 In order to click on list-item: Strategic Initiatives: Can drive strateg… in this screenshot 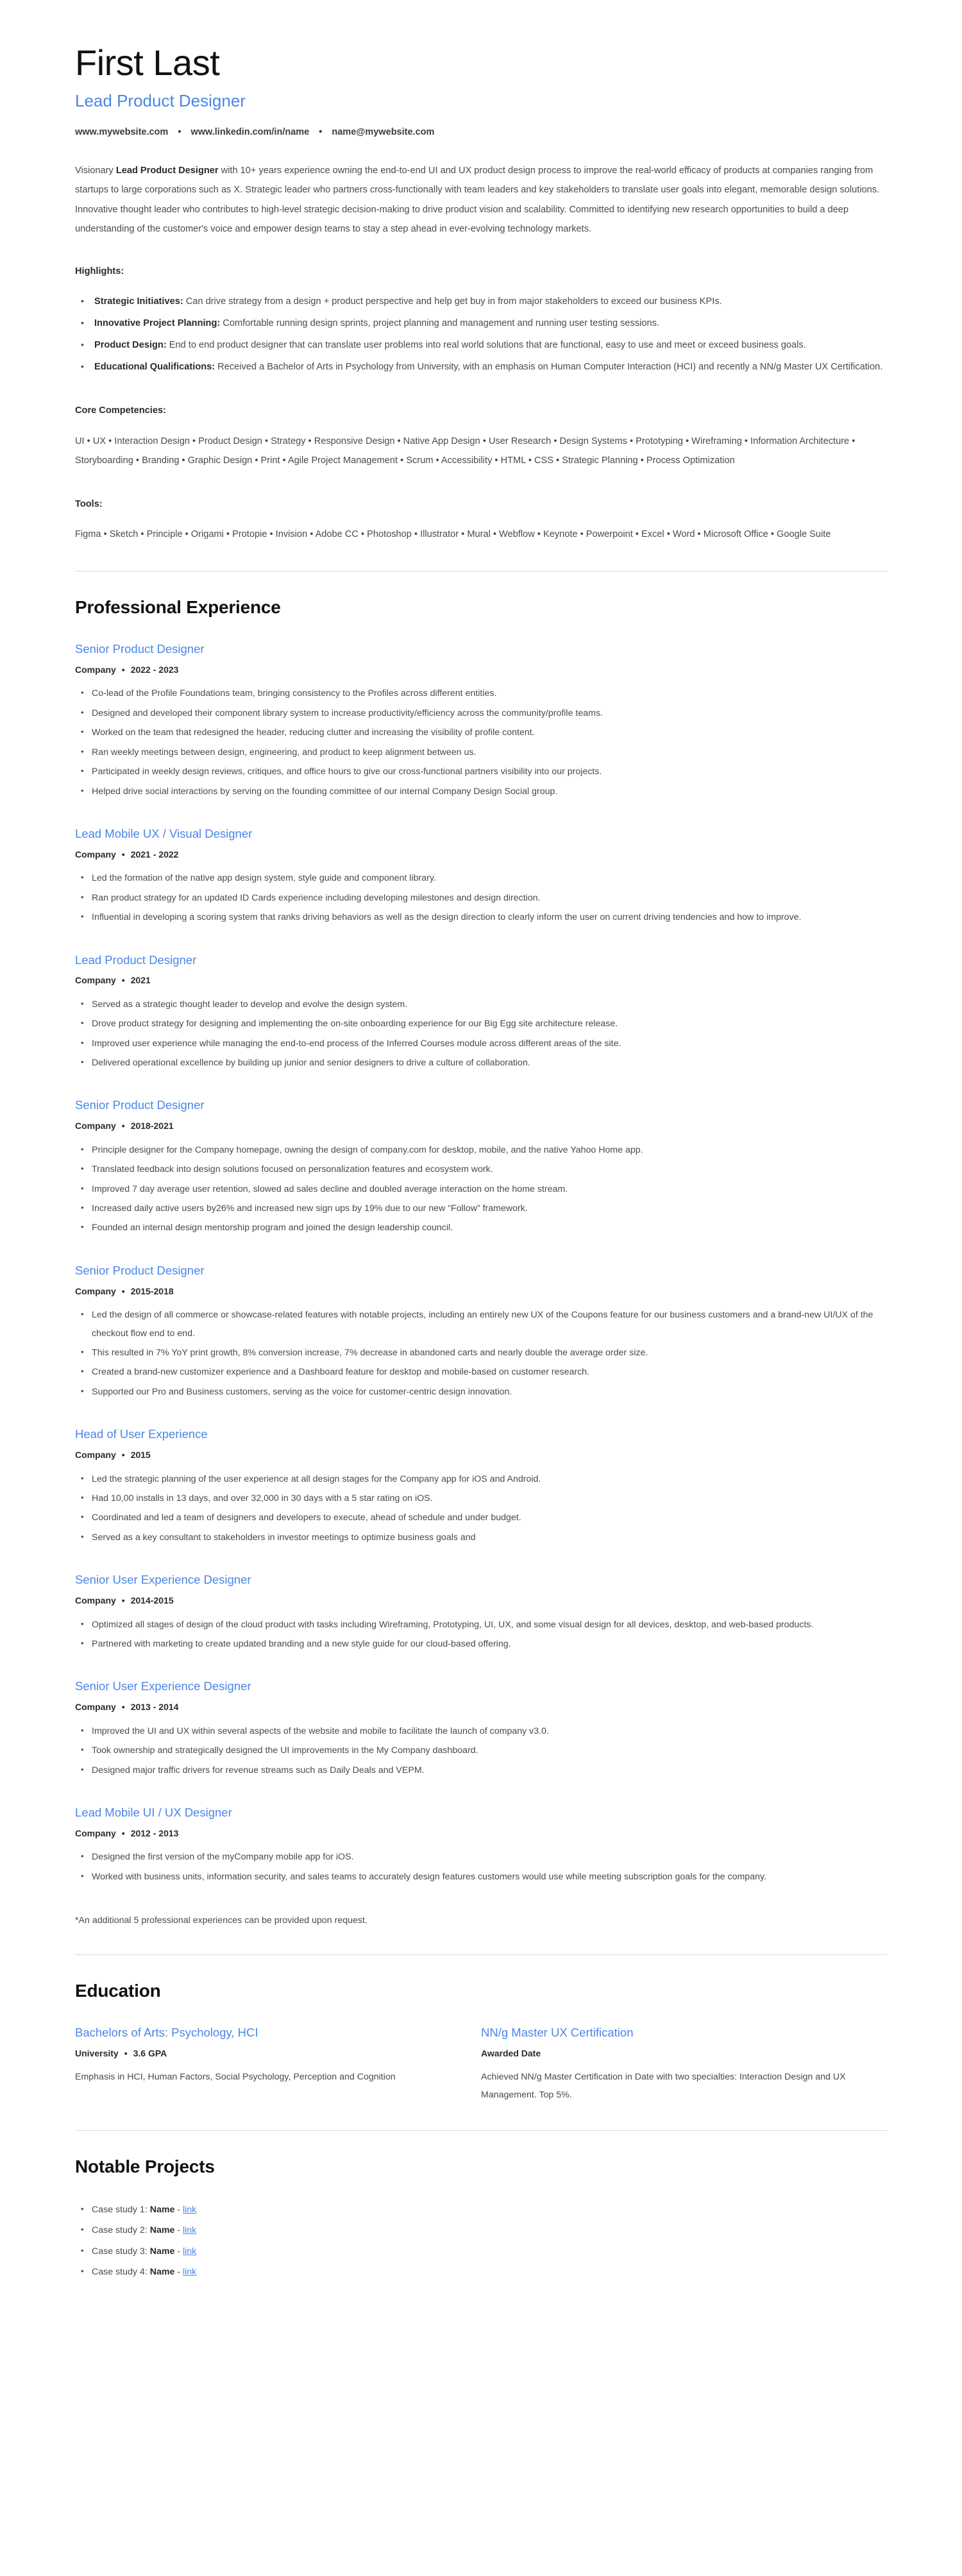, I will do `click(481, 301)`.